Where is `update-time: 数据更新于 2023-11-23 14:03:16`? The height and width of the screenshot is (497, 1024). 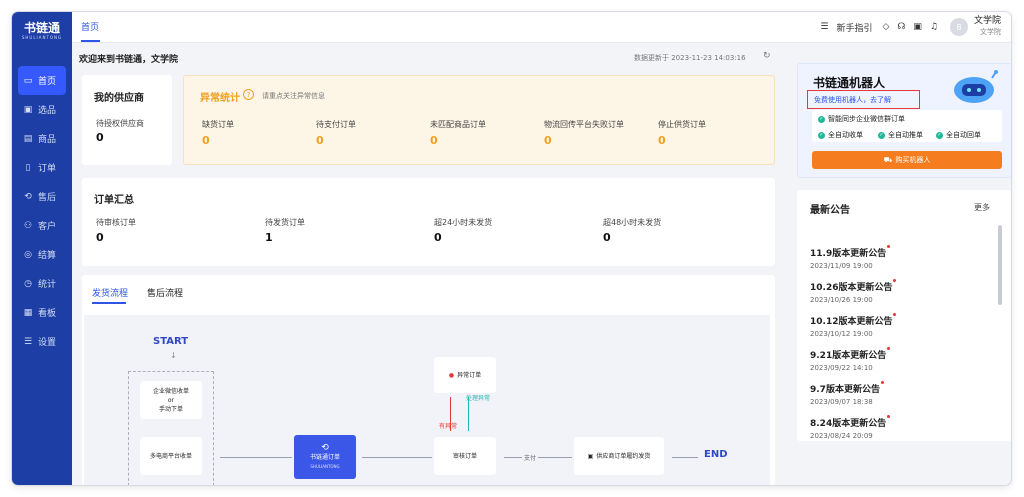
update-time: 数据更新于 2023-11-23 14:03:16 is located at coordinates (690, 58).